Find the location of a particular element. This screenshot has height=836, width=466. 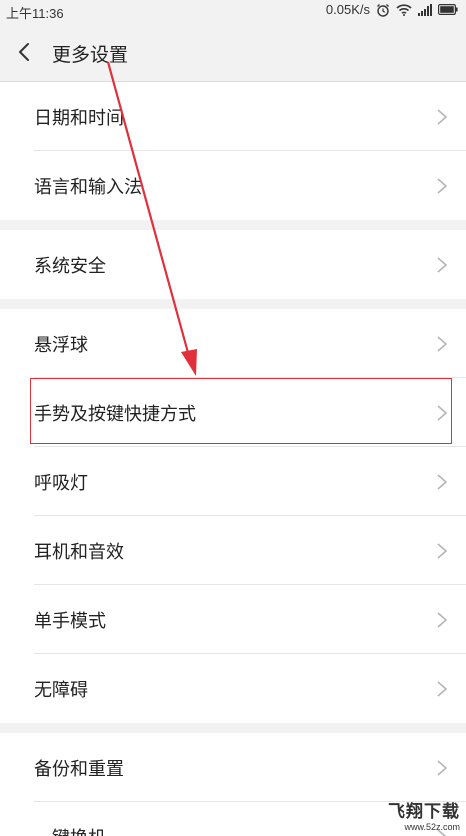

settings-item-label: 日期和时间 is located at coordinates (79, 118).